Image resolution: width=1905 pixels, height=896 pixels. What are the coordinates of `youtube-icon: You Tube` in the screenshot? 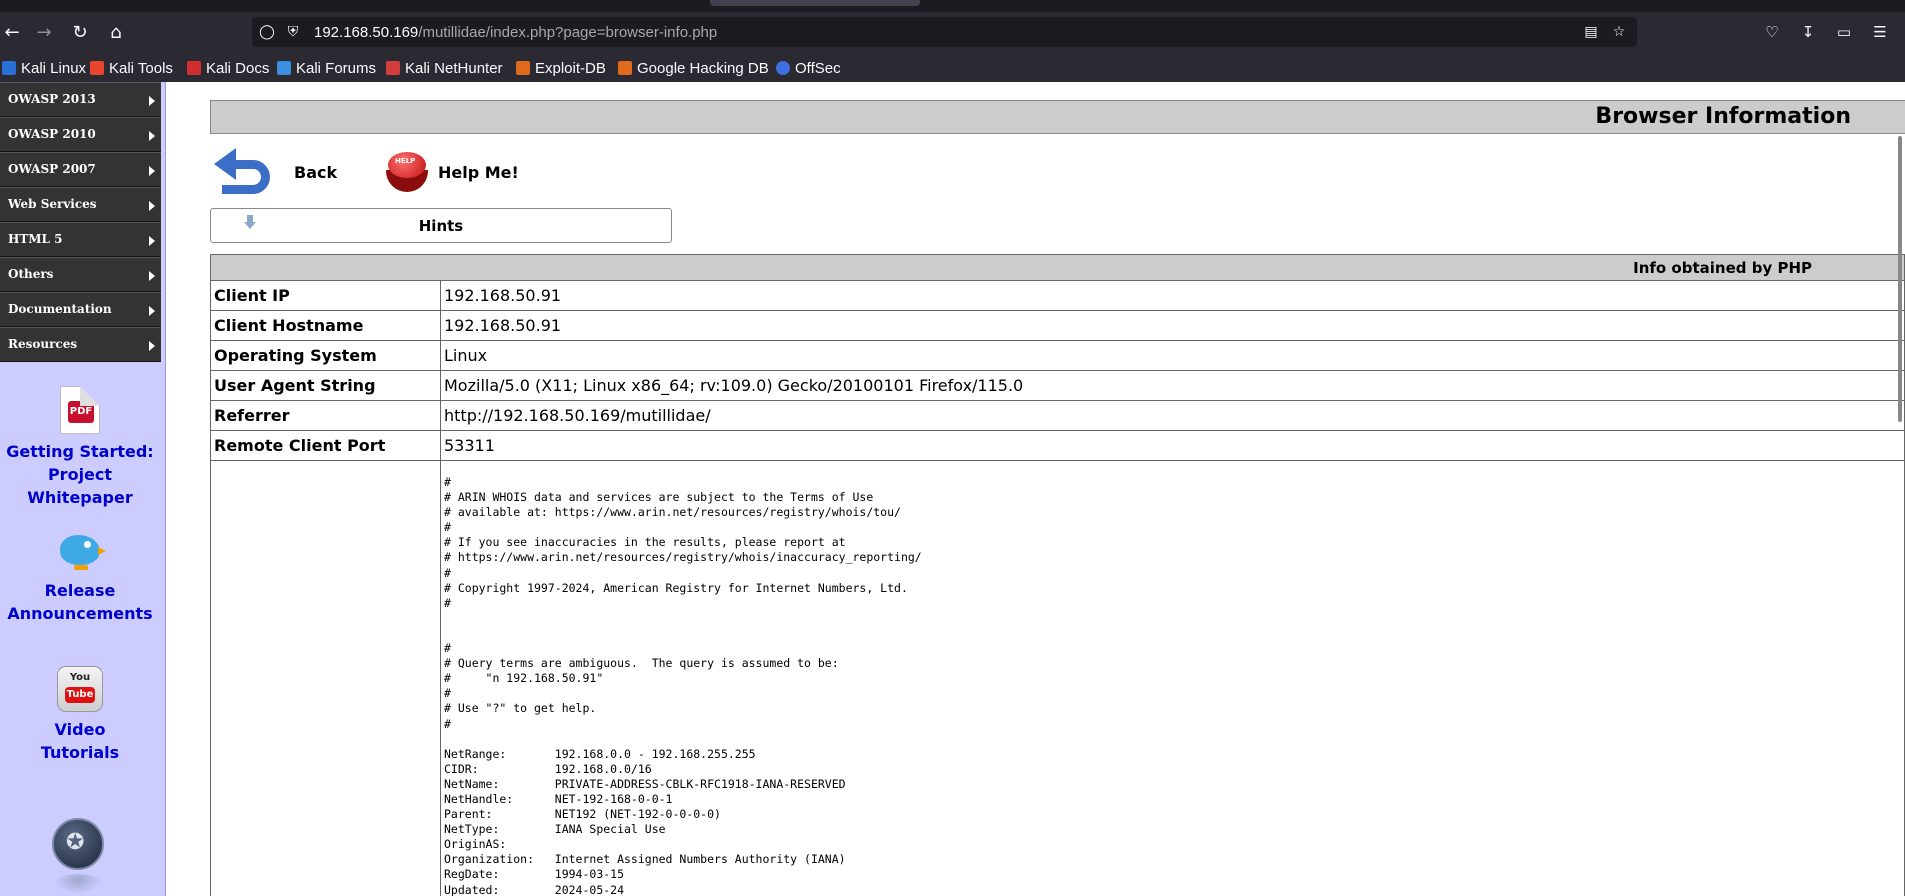 It's located at (80, 689).